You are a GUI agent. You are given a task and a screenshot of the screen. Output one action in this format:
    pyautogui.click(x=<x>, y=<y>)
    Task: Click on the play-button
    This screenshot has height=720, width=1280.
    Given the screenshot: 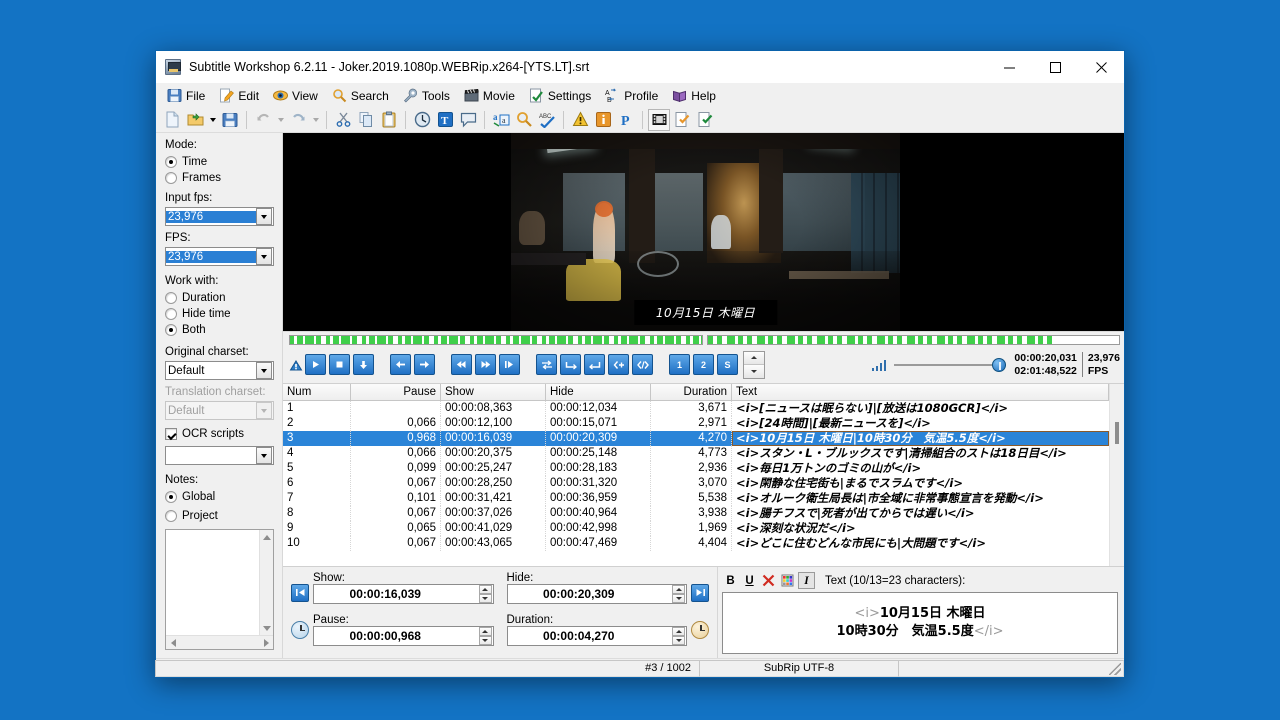 What is the action you would take?
    pyautogui.click(x=315, y=364)
    